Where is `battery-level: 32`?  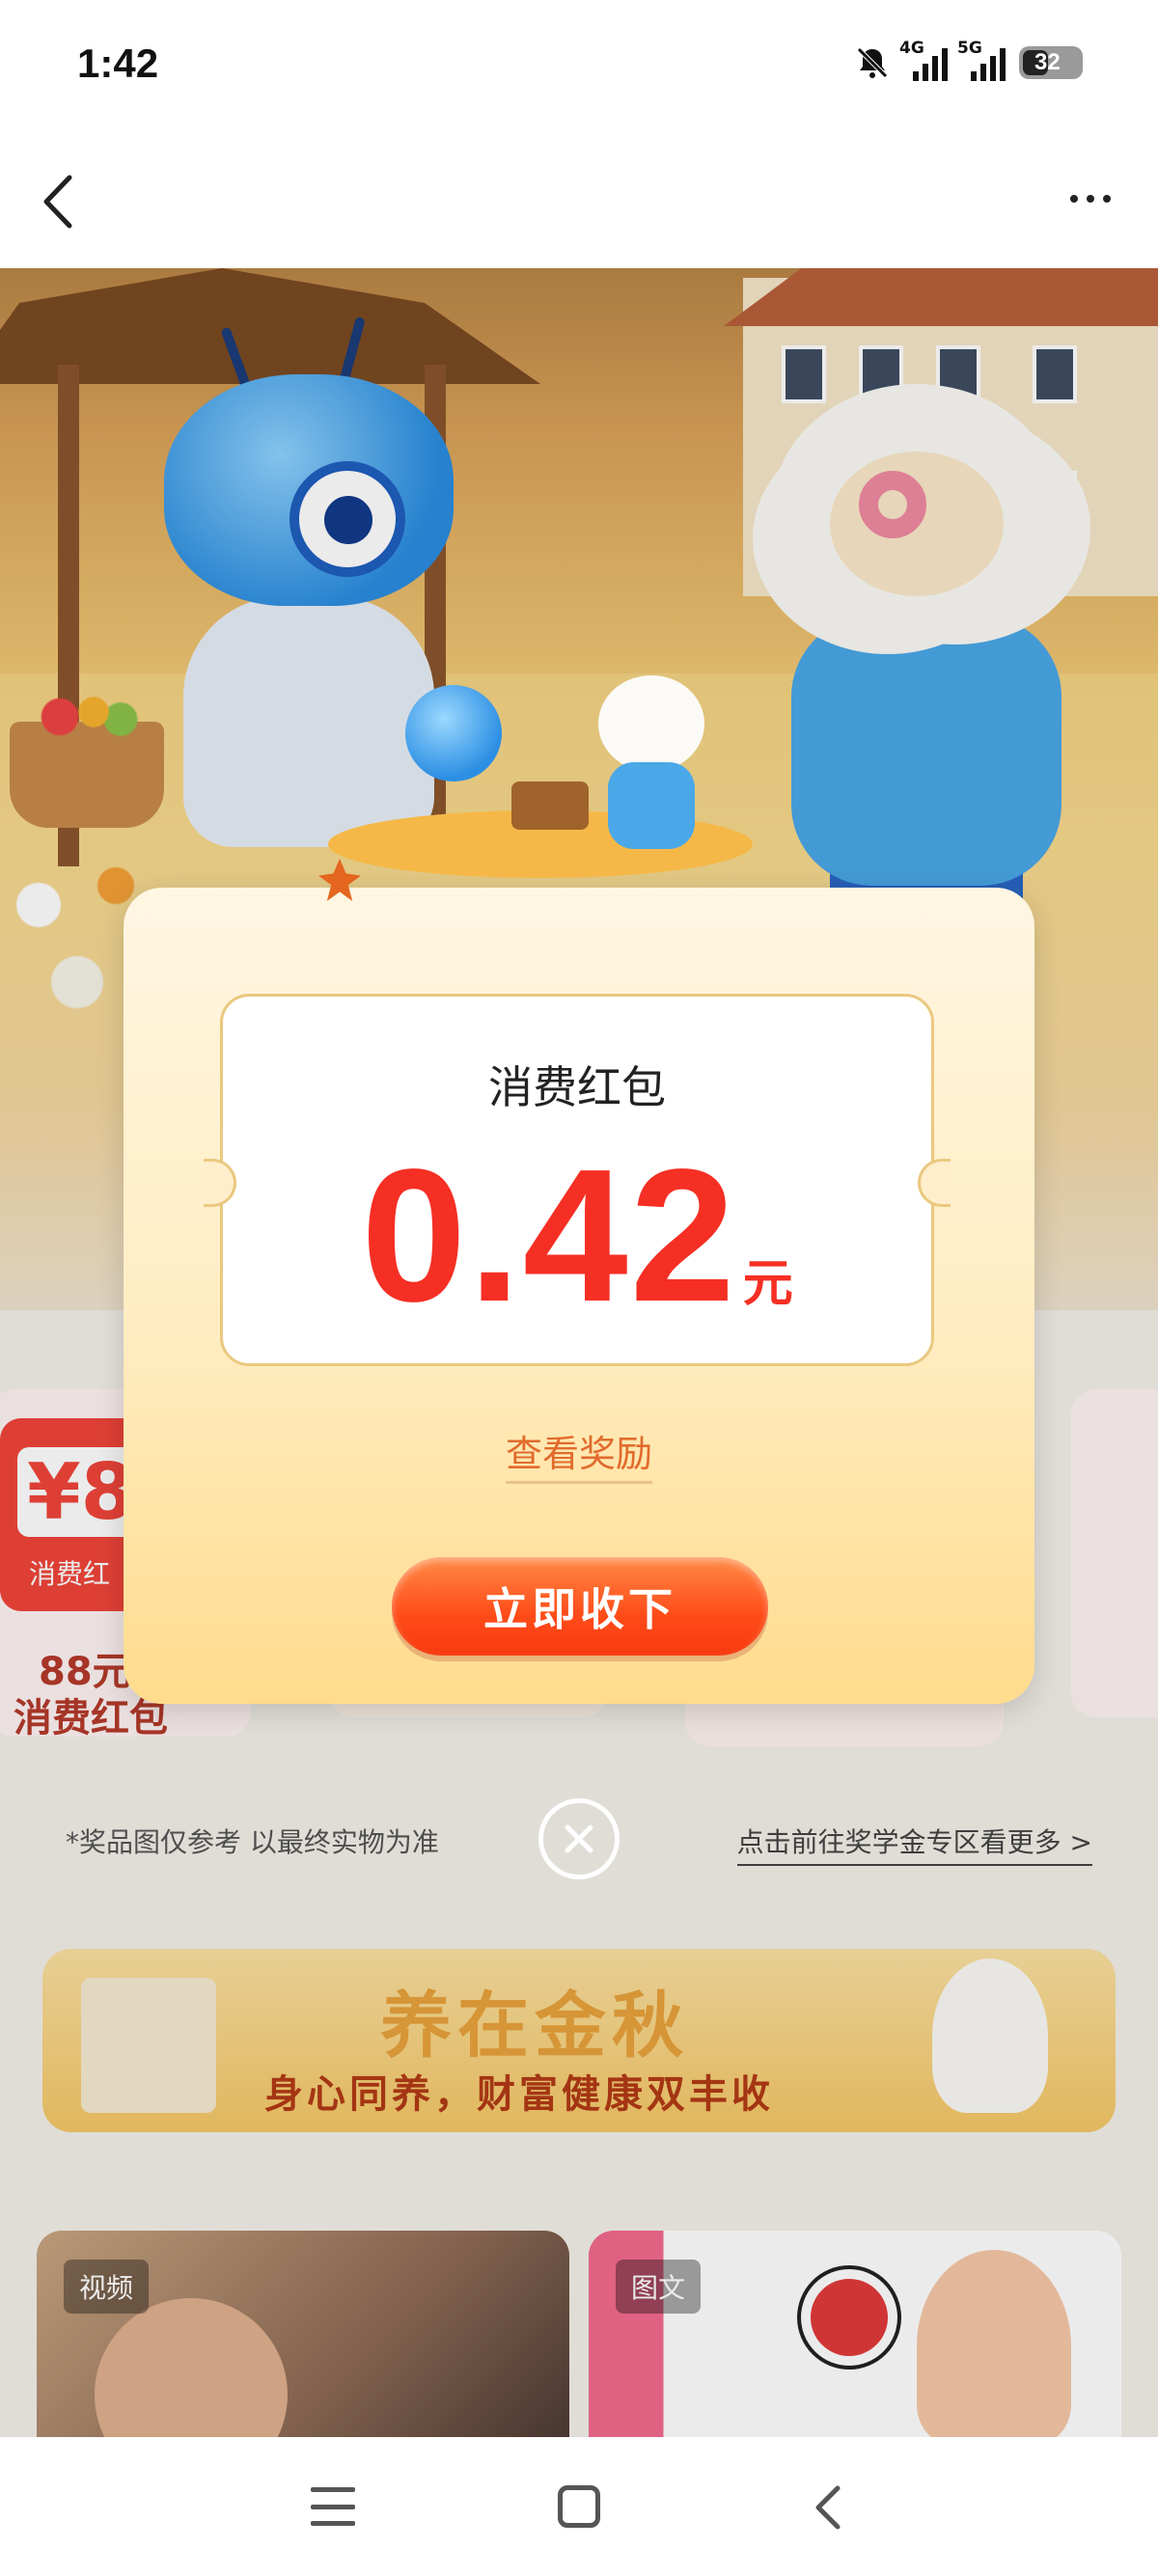
battery-level: 32 is located at coordinates (1047, 62).